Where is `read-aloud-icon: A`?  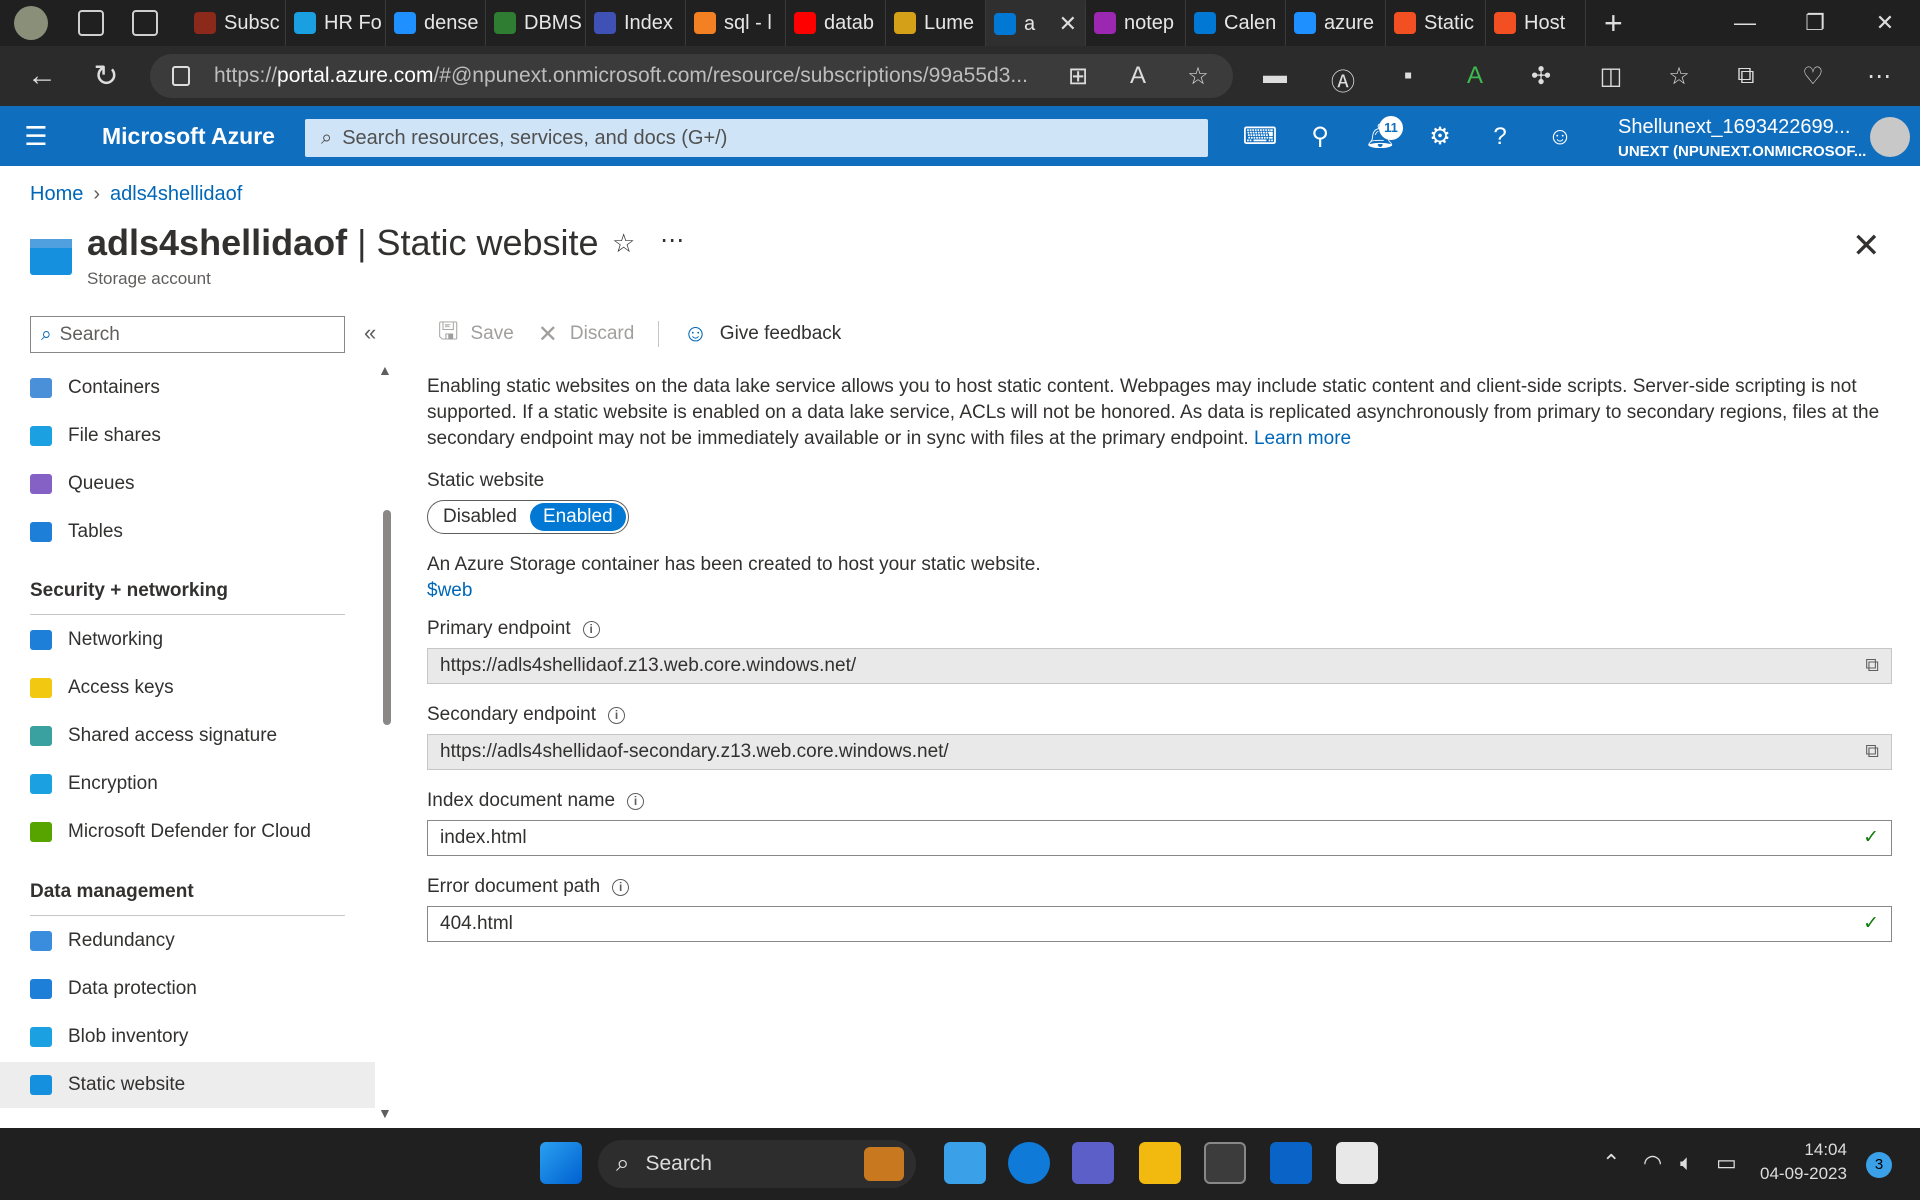 read-aloud-icon: A is located at coordinates (1138, 75).